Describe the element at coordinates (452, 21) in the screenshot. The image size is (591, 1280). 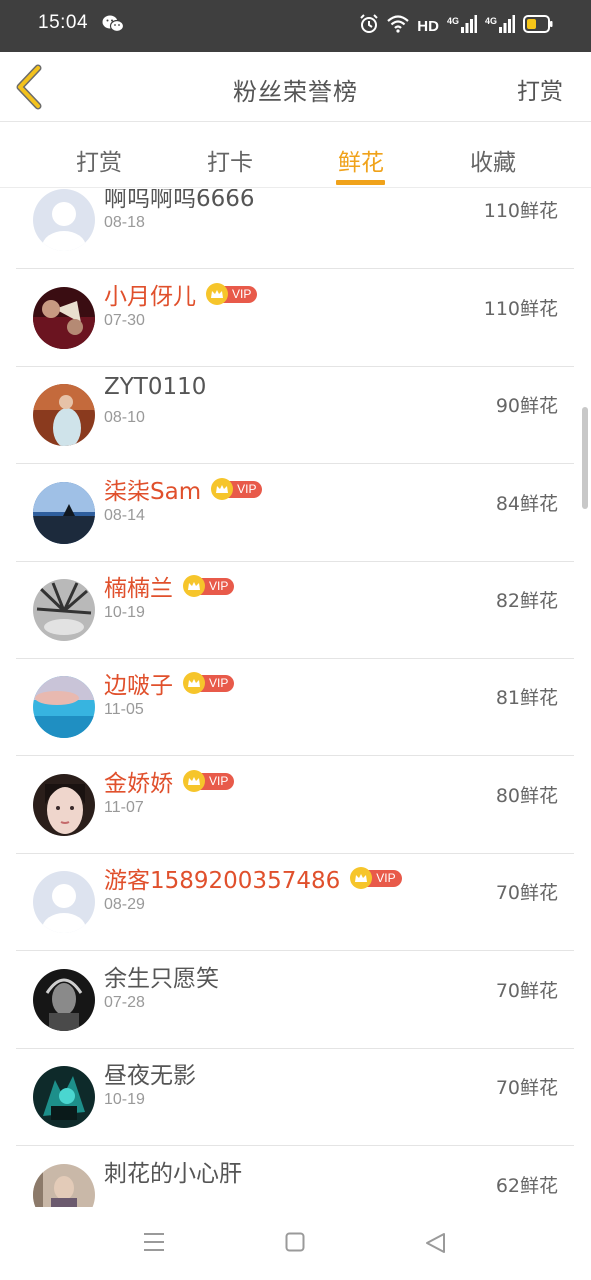
I see `network-type-1: 4G` at that location.